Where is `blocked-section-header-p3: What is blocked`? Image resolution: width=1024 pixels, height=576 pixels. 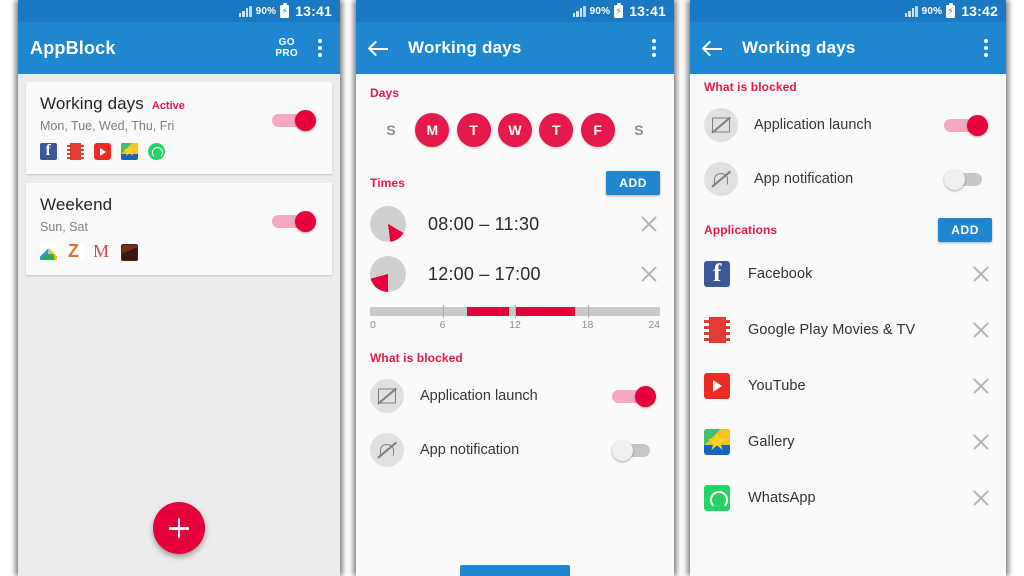
blocked-section-header-p3: What is blocked is located at coordinates (848, 86).